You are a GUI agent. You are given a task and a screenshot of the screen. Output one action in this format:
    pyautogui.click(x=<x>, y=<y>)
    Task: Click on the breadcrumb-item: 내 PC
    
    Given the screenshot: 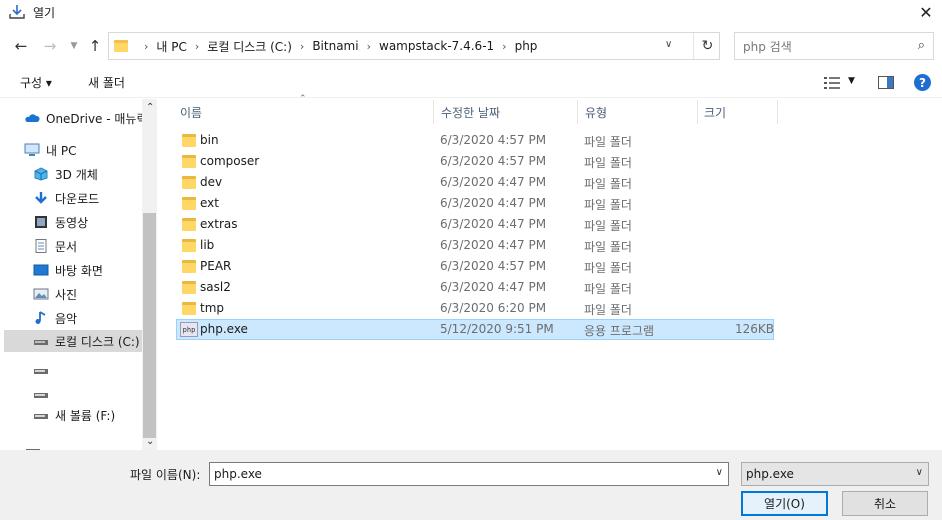 What is the action you would take?
    pyautogui.click(x=171, y=46)
    